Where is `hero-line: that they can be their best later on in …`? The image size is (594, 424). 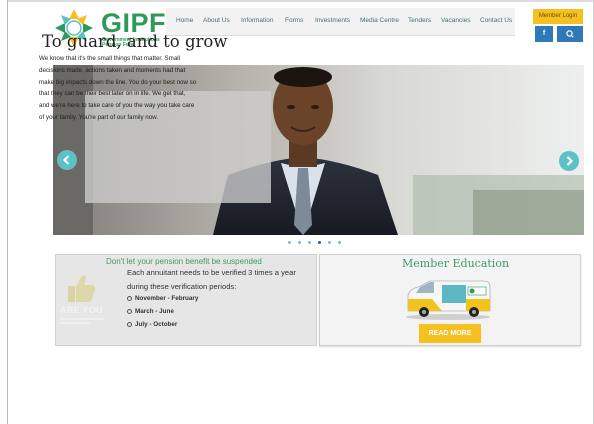 hero-line: that they can be their best later on in … is located at coordinates (112, 94).